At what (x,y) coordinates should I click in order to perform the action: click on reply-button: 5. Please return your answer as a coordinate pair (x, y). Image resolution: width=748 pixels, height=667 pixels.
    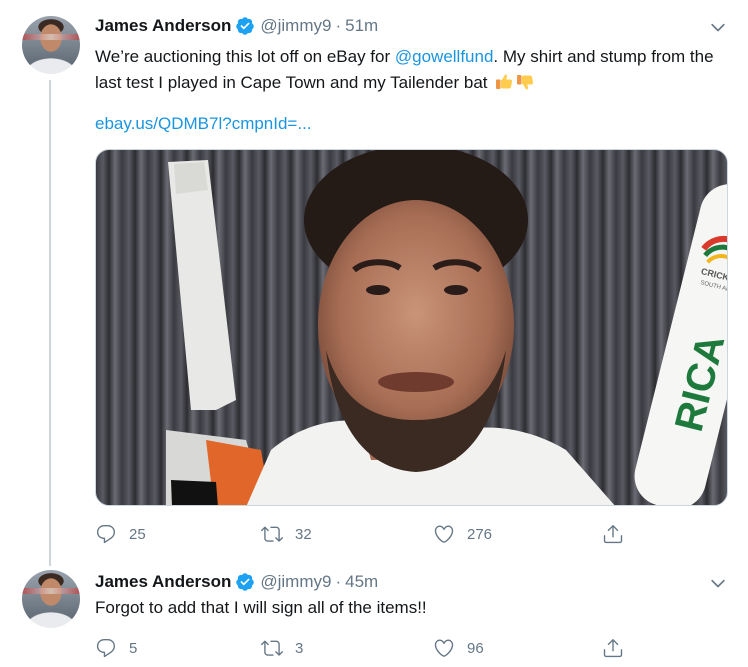
    Looking at the image, I should click on (116, 648).